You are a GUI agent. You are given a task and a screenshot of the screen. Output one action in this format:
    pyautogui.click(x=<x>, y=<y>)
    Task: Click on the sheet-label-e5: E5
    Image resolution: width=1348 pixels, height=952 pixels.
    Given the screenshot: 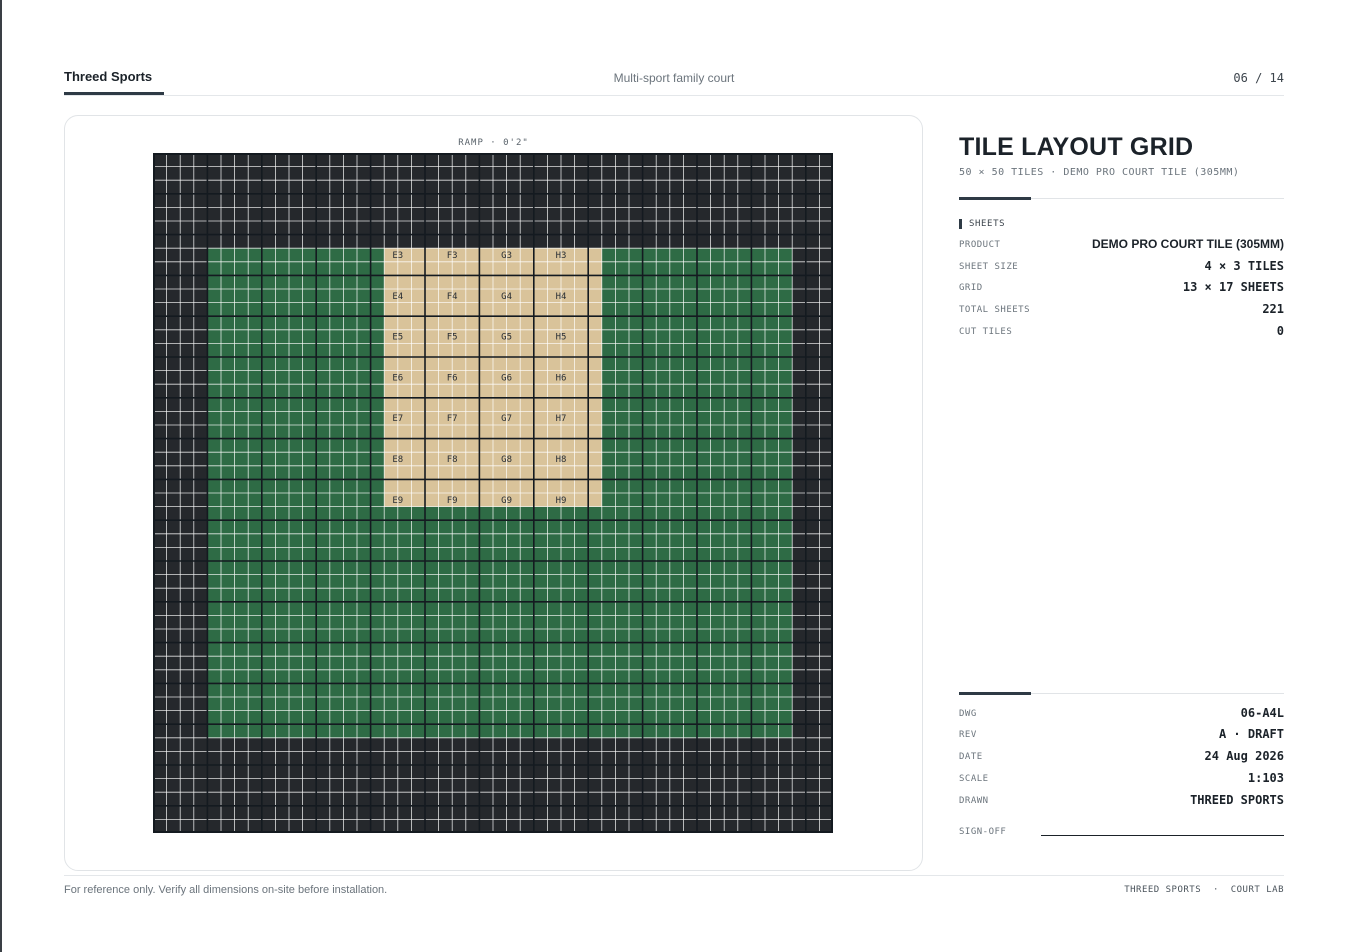 What is the action you would take?
    pyautogui.click(x=397, y=338)
    